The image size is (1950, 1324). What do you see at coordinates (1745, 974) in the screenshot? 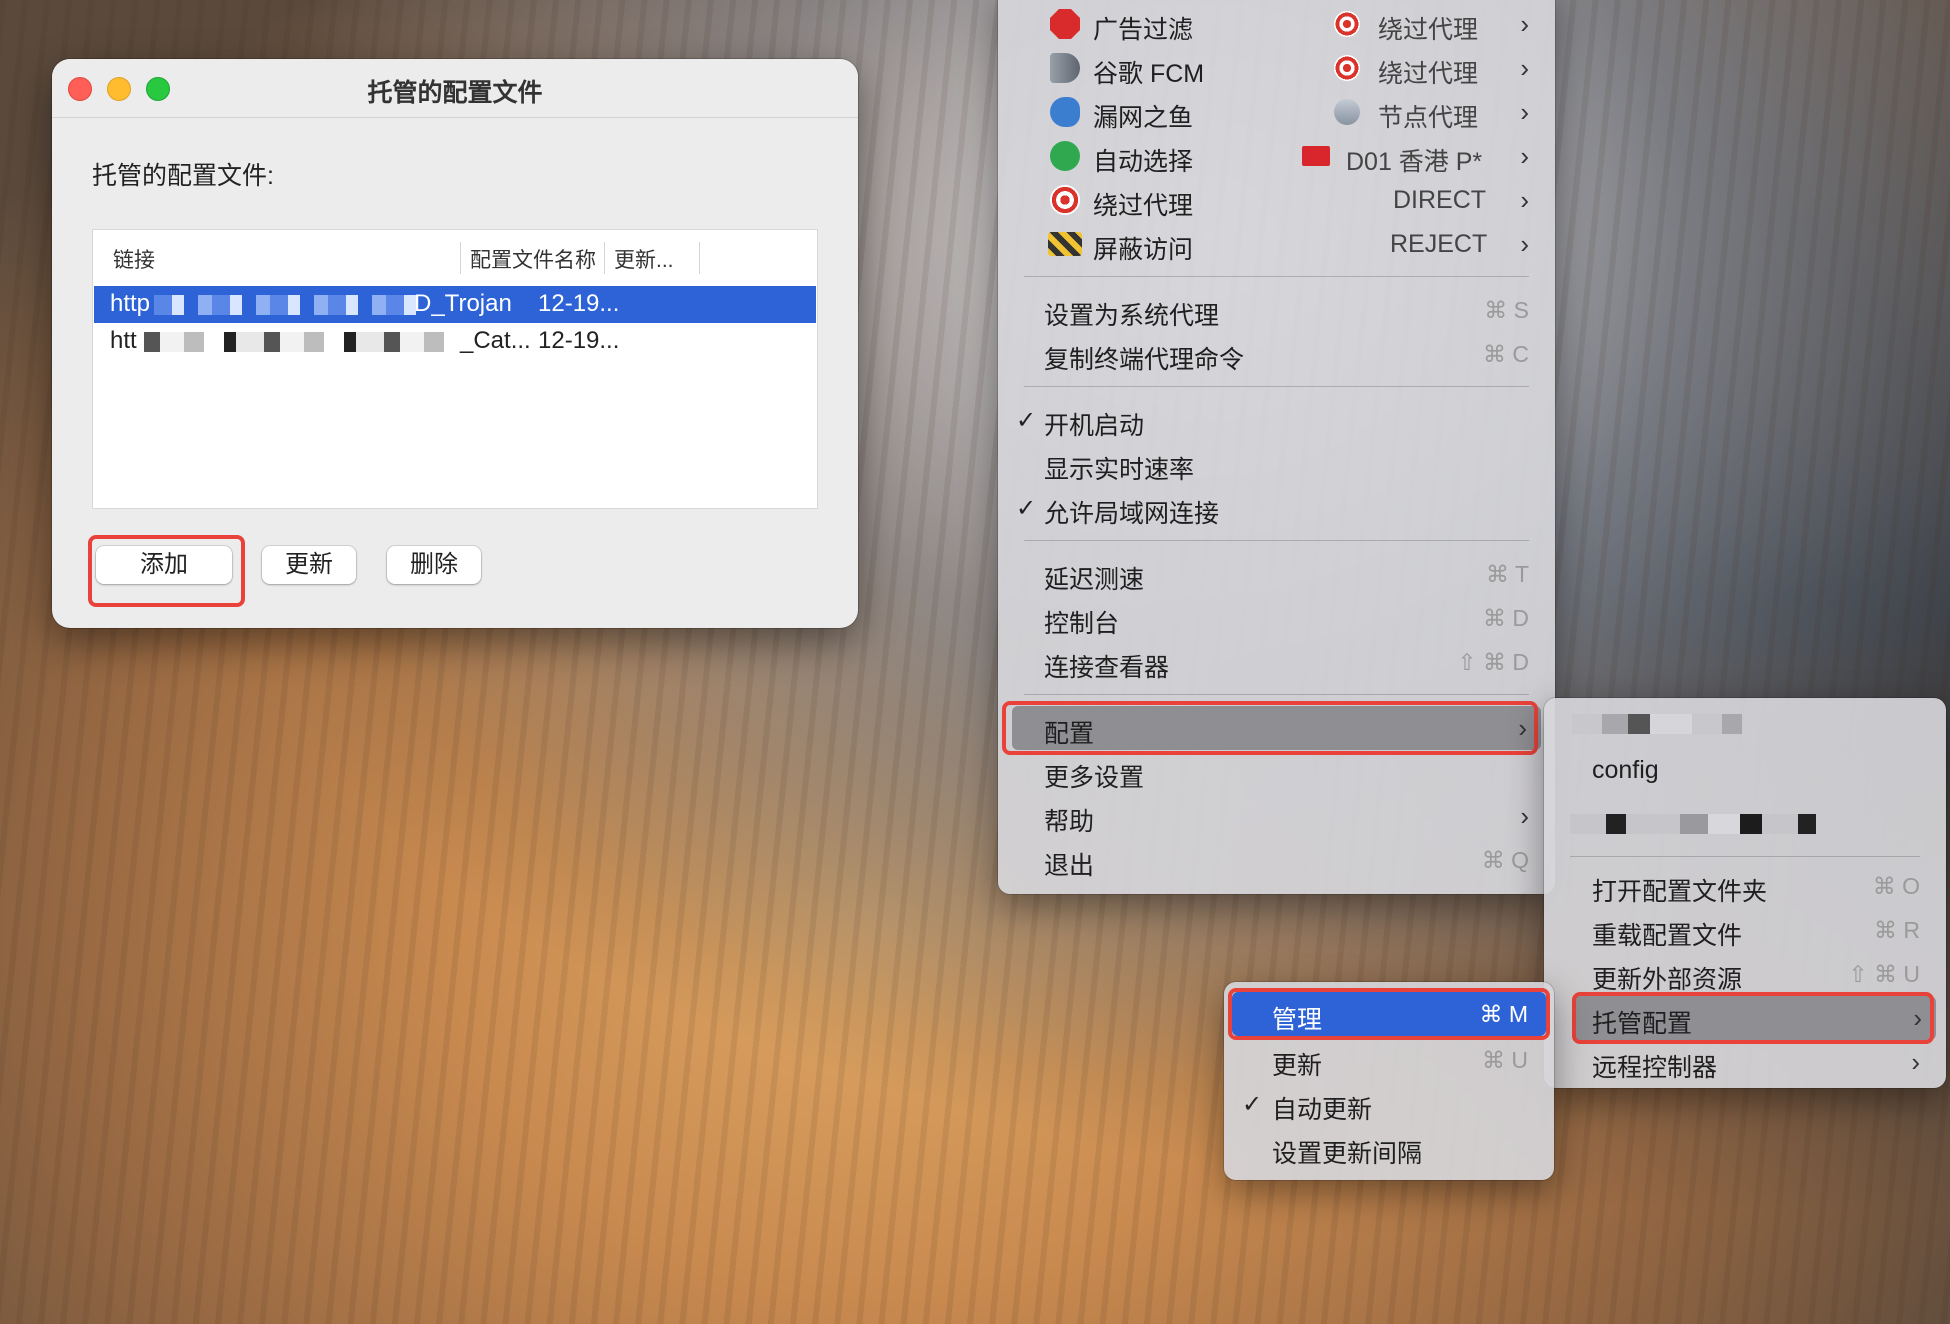
I see `menu-item-update-external-resources: 更新外部资源 ⇧ ⌘ U` at bounding box center [1745, 974].